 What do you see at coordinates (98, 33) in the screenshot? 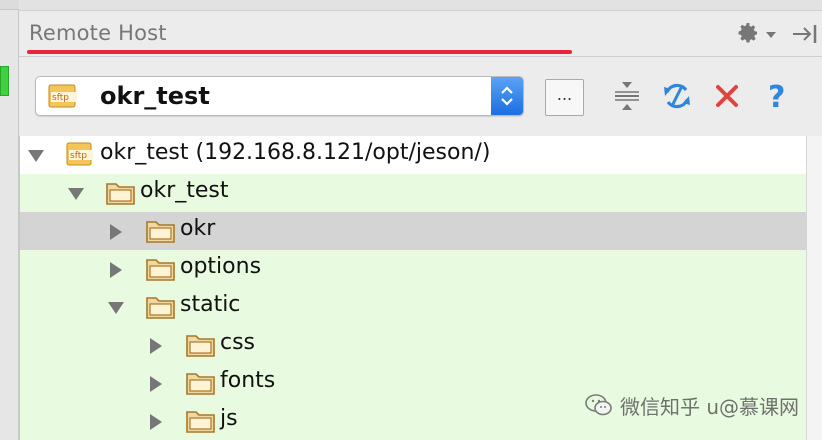
I see `panel-title: Remote Host` at bounding box center [98, 33].